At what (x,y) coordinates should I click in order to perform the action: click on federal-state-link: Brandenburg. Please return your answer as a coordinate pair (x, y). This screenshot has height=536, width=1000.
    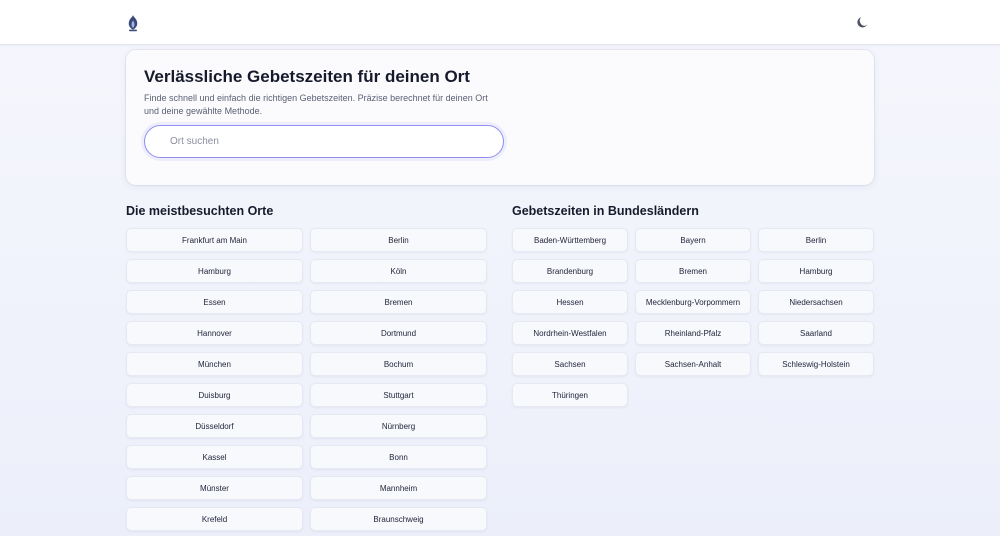
    Looking at the image, I should click on (570, 271).